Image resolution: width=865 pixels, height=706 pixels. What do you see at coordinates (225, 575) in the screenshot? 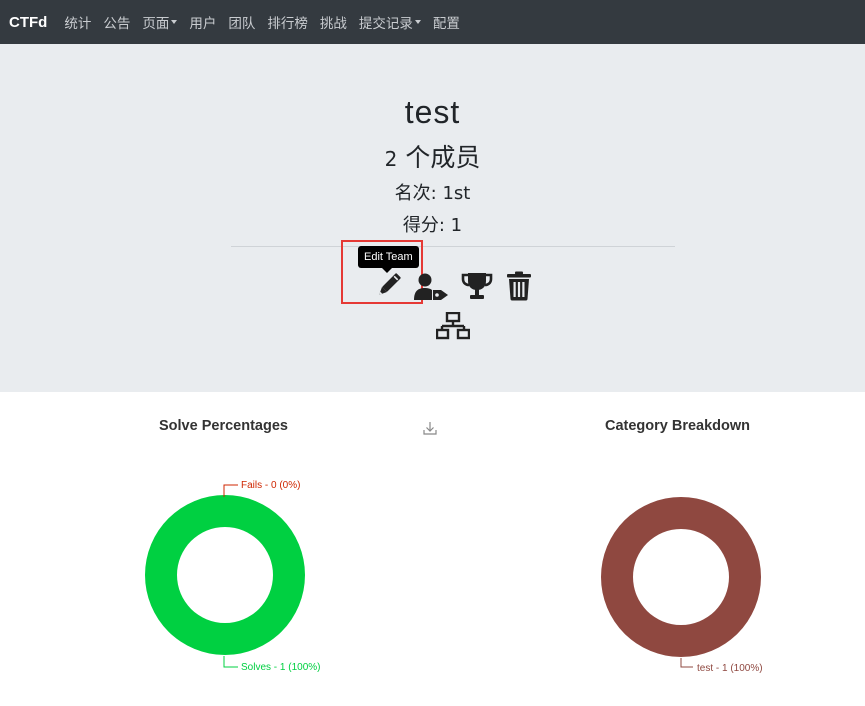
I see `donut-slice-solves` at bounding box center [225, 575].